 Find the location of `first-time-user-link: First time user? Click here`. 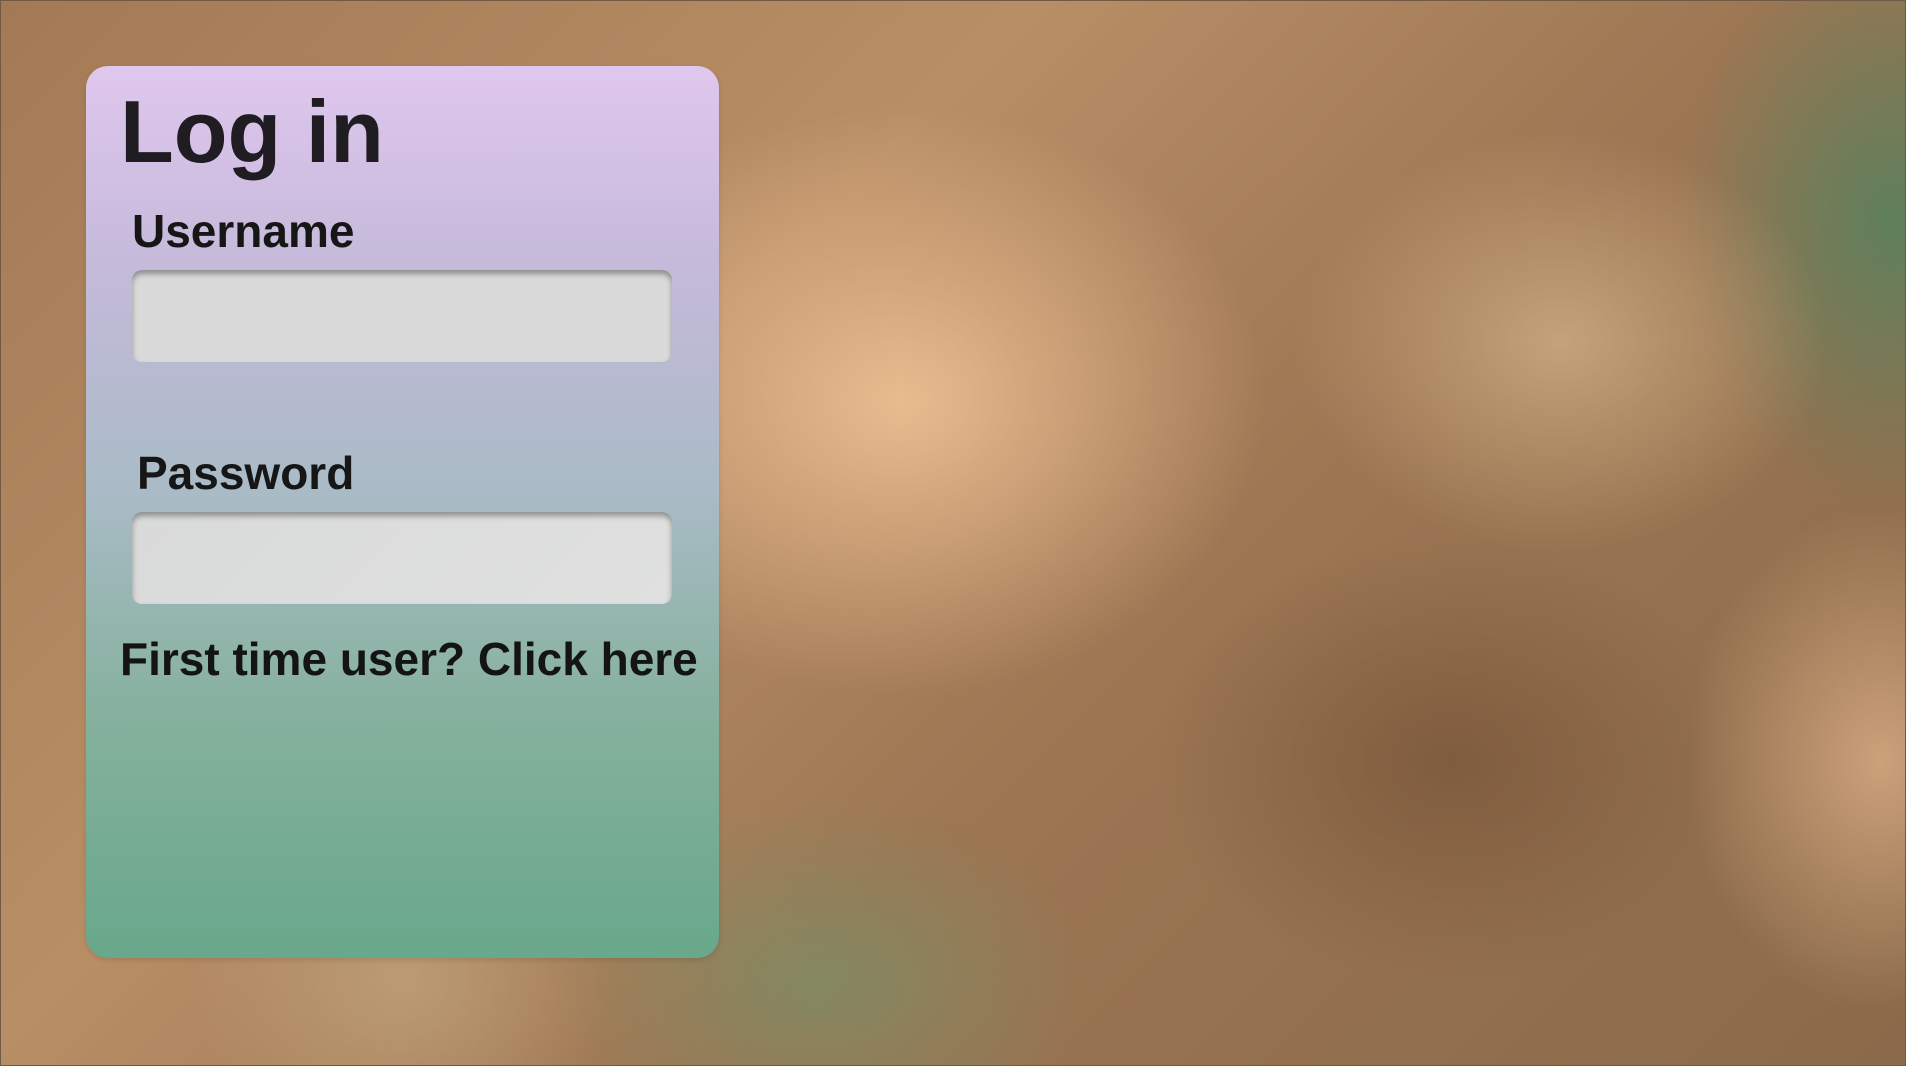

first-time-user-link: First time user? Click here is located at coordinates (409, 659).